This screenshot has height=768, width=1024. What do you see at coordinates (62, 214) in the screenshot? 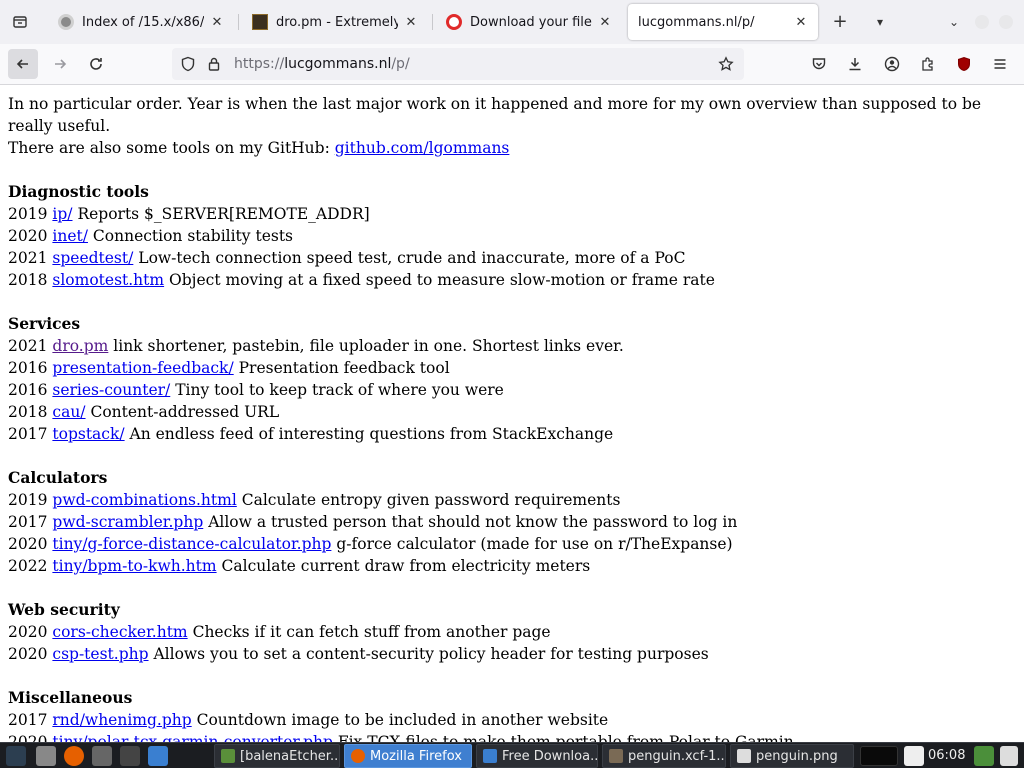
I see `tool-link: ip/` at bounding box center [62, 214].